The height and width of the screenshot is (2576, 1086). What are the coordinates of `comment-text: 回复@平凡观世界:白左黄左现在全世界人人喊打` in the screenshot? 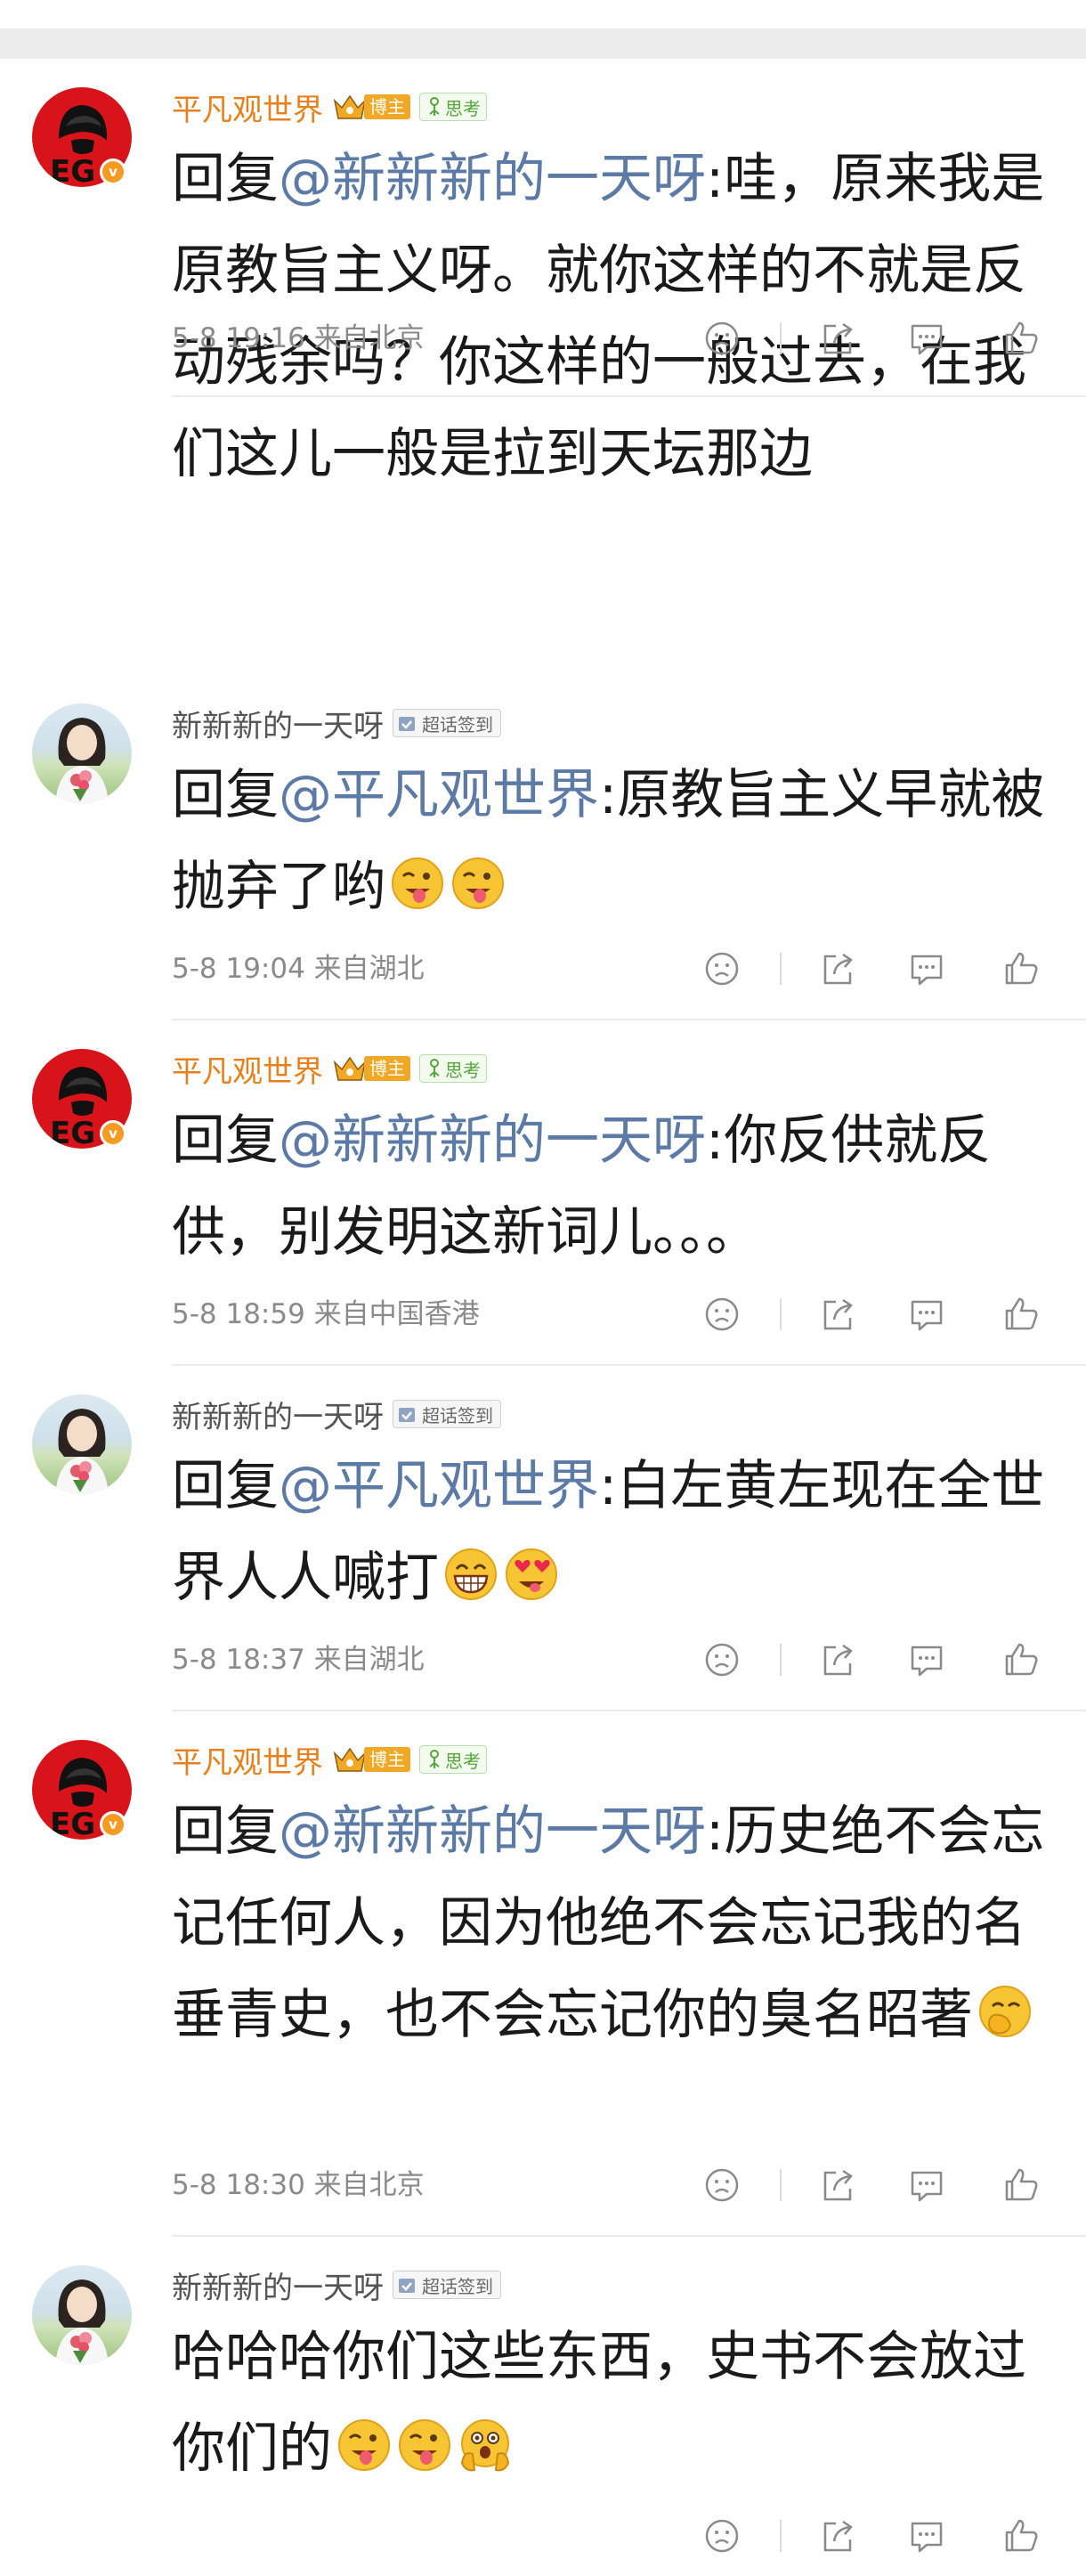 It's located at (617, 1532).